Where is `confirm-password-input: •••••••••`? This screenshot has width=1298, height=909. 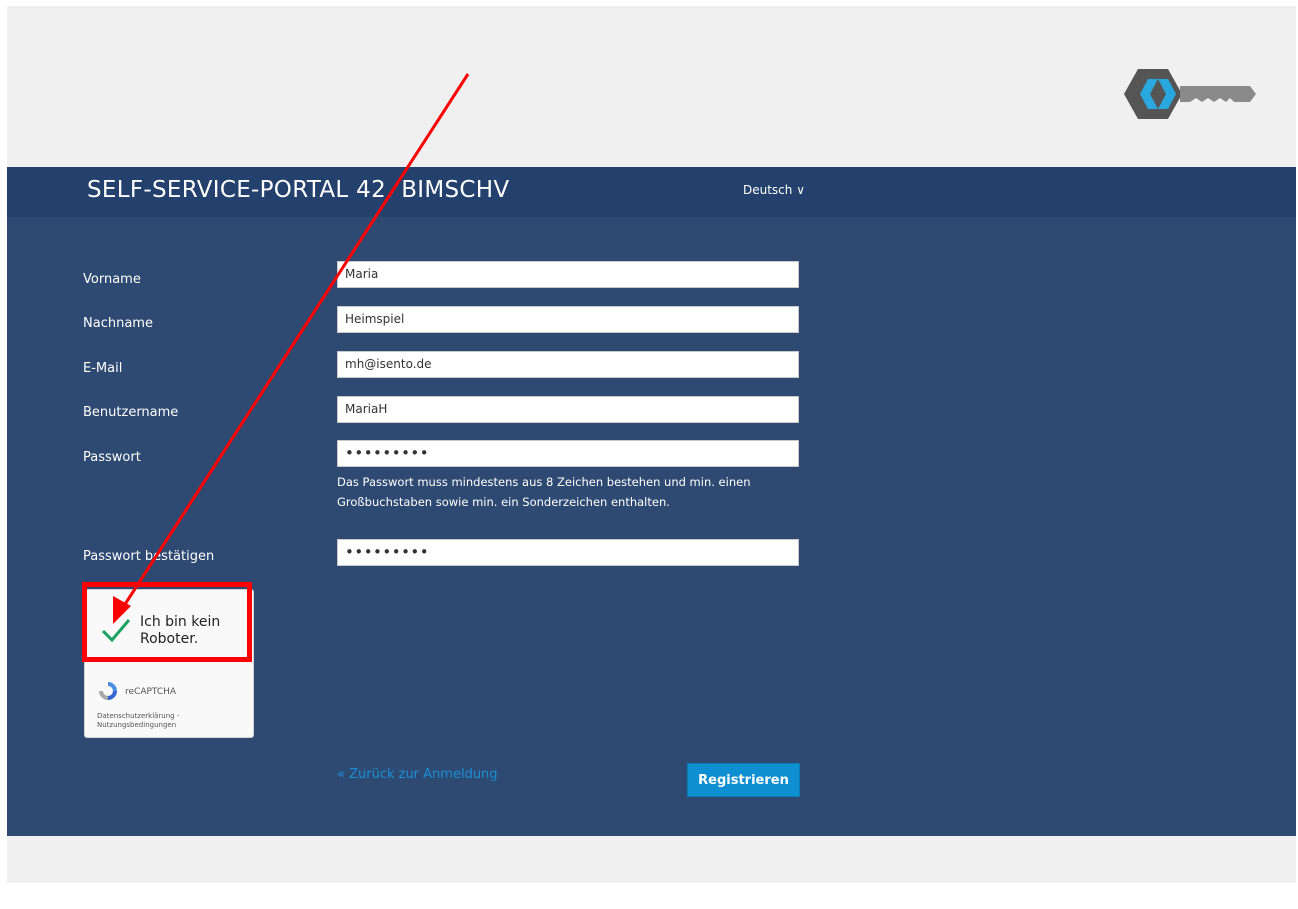
confirm-password-input: ••••••••• is located at coordinates (568, 552).